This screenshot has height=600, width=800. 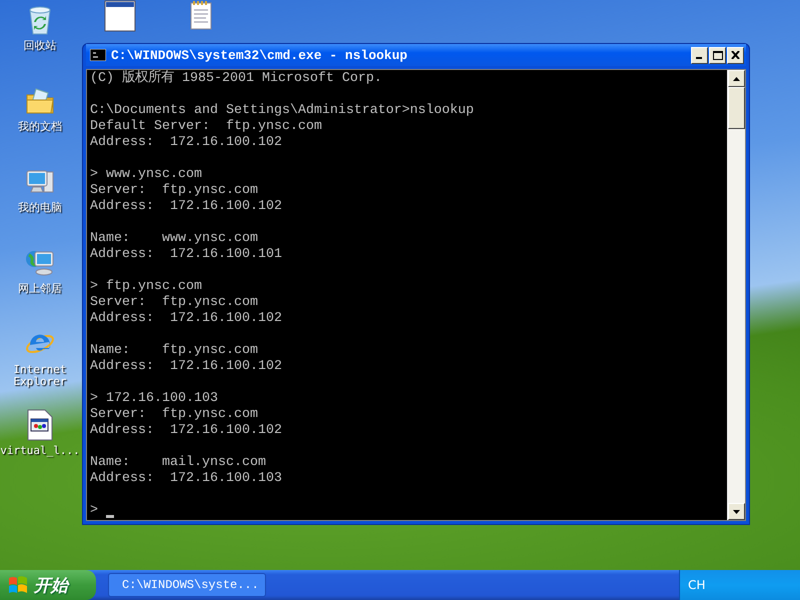 I want to click on console-line: > ftp.ynsc.com, so click(x=146, y=287).